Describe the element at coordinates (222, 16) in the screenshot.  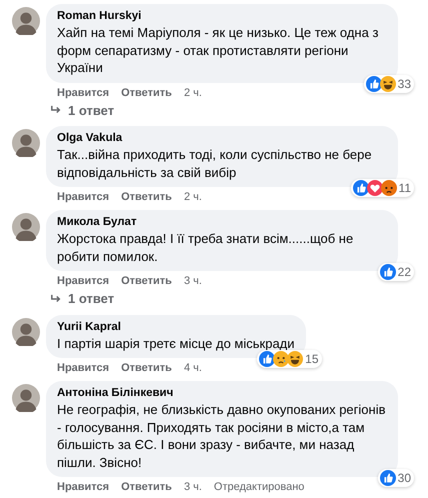
I see `author-name: Roman Hurskyi` at that location.